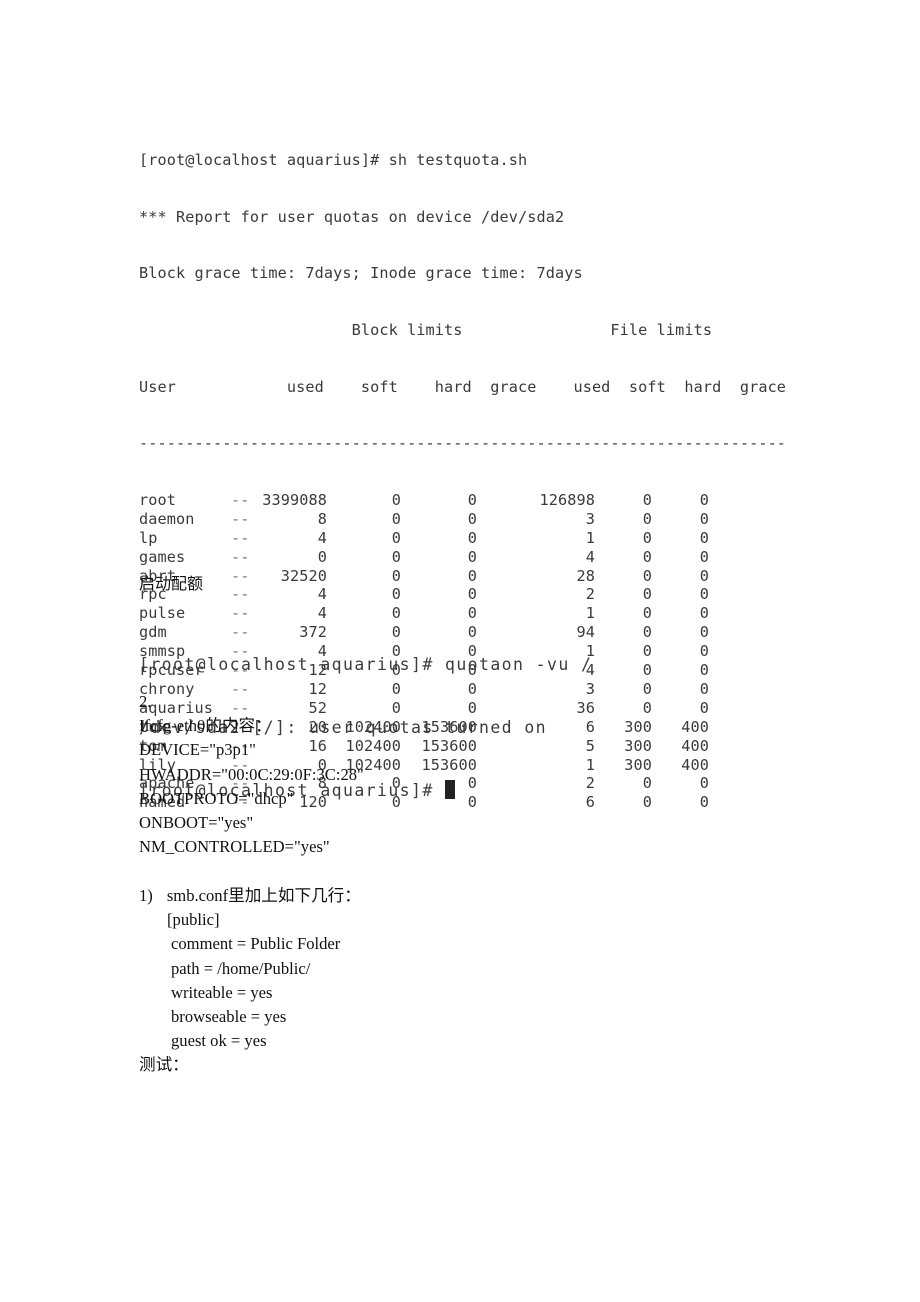 This screenshot has width=920, height=1302. Describe the element at coordinates (157, 500) in the screenshot. I see `user-cell: root` at that location.